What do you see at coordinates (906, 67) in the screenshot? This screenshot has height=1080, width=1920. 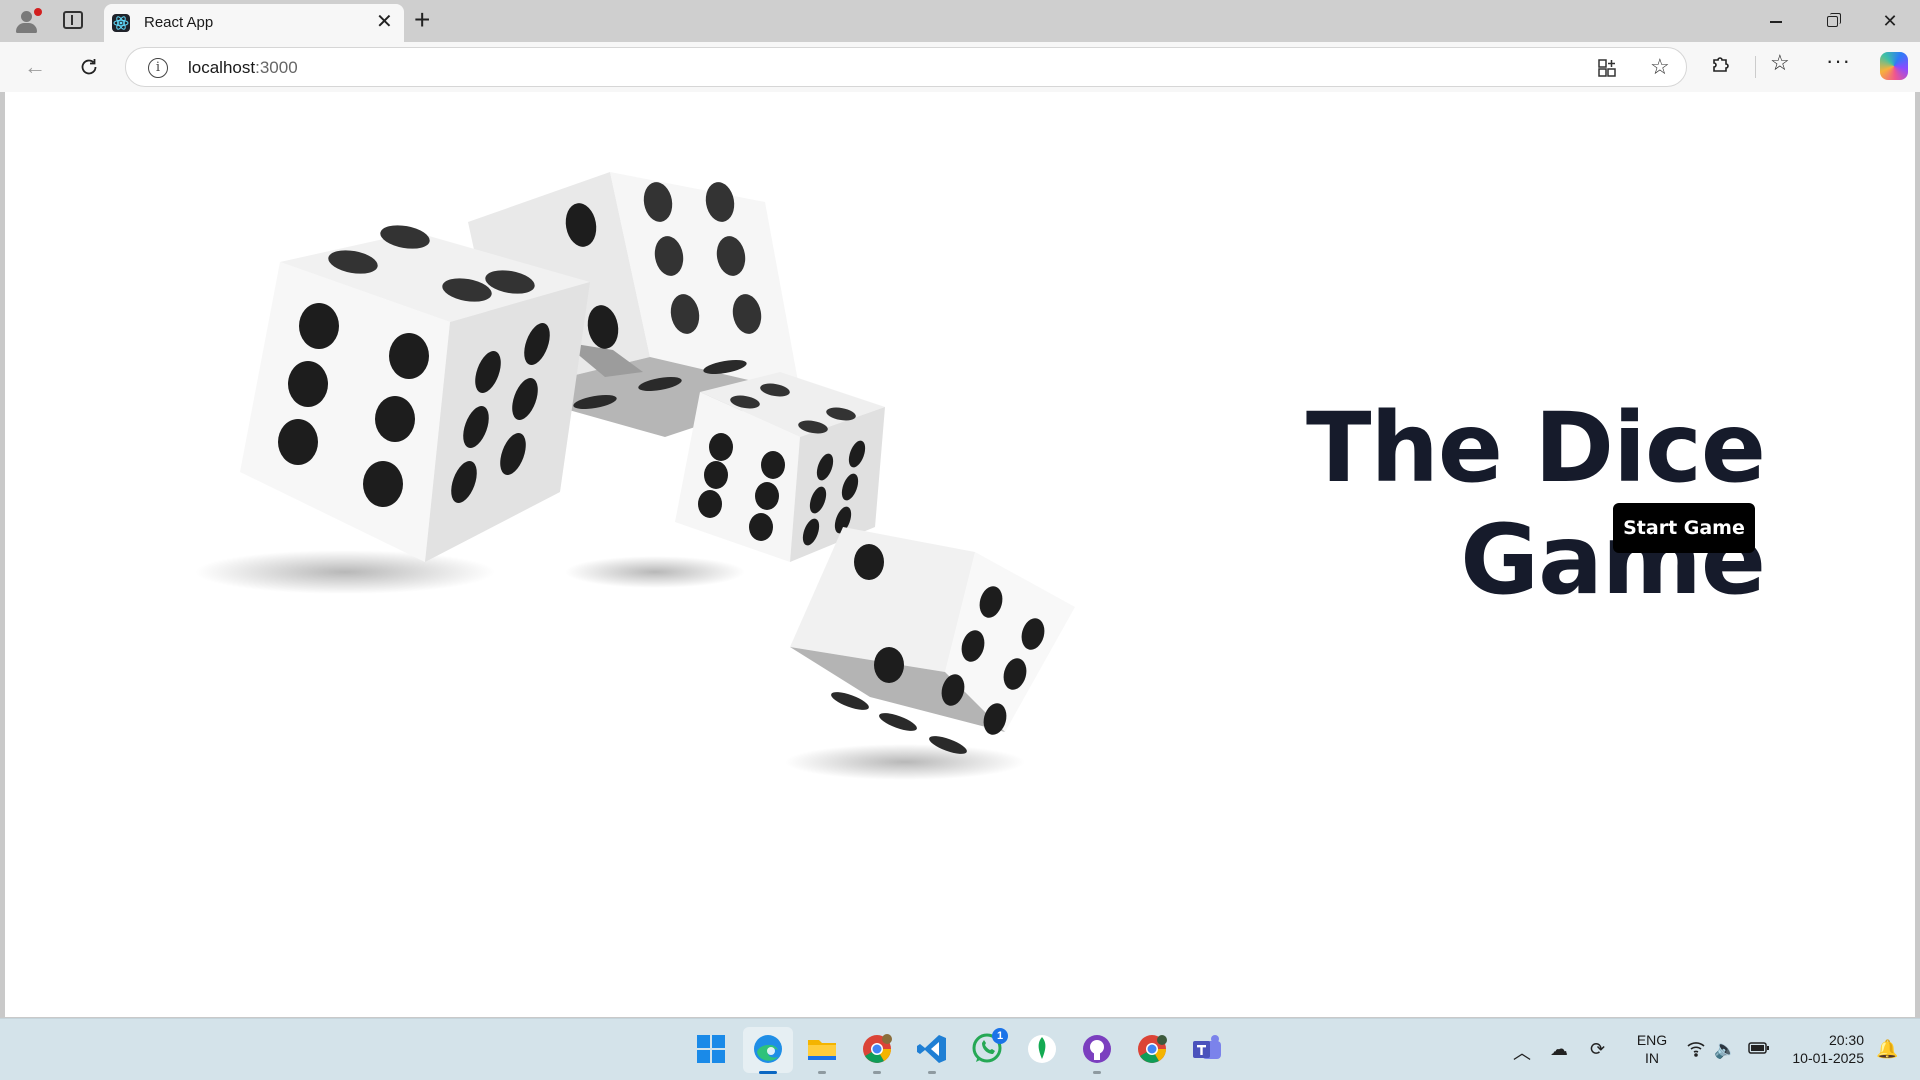 I see `address-bar: i localhost:3000 ☆` at bounding box center [906, 67].